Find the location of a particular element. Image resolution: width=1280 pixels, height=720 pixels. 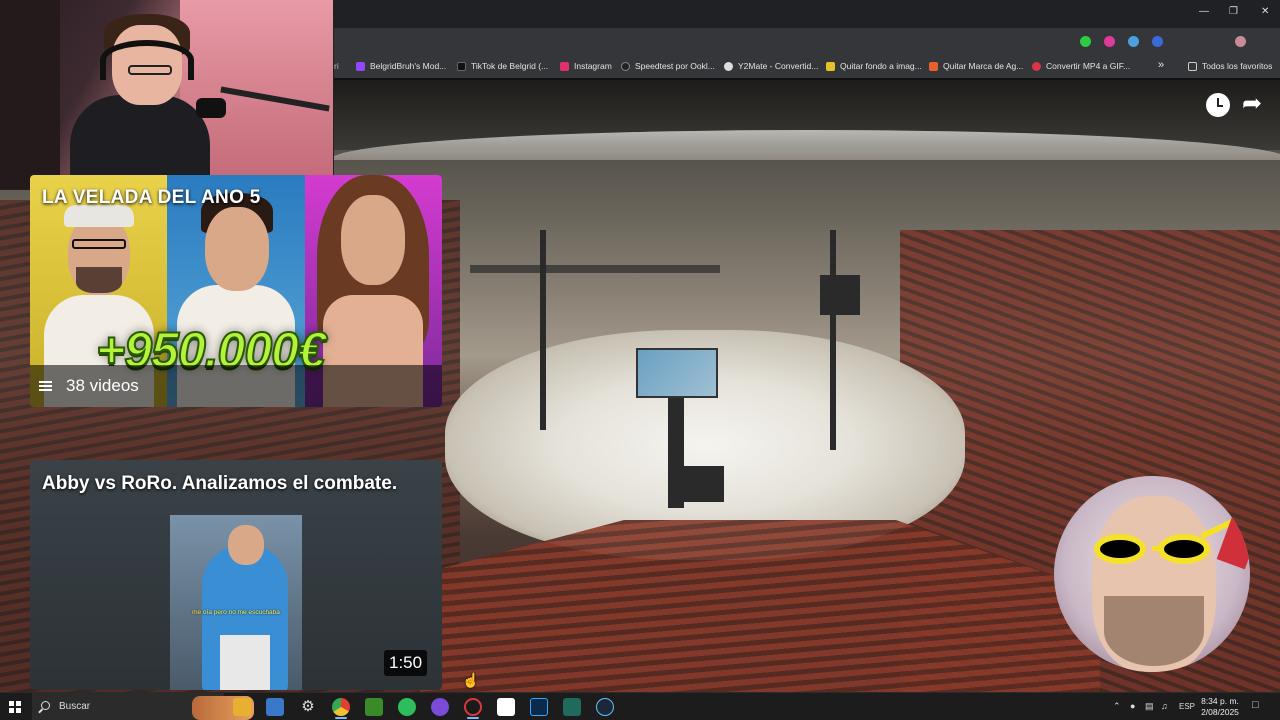

bookmark-item: Instagram is located at coordinates (586, 66).